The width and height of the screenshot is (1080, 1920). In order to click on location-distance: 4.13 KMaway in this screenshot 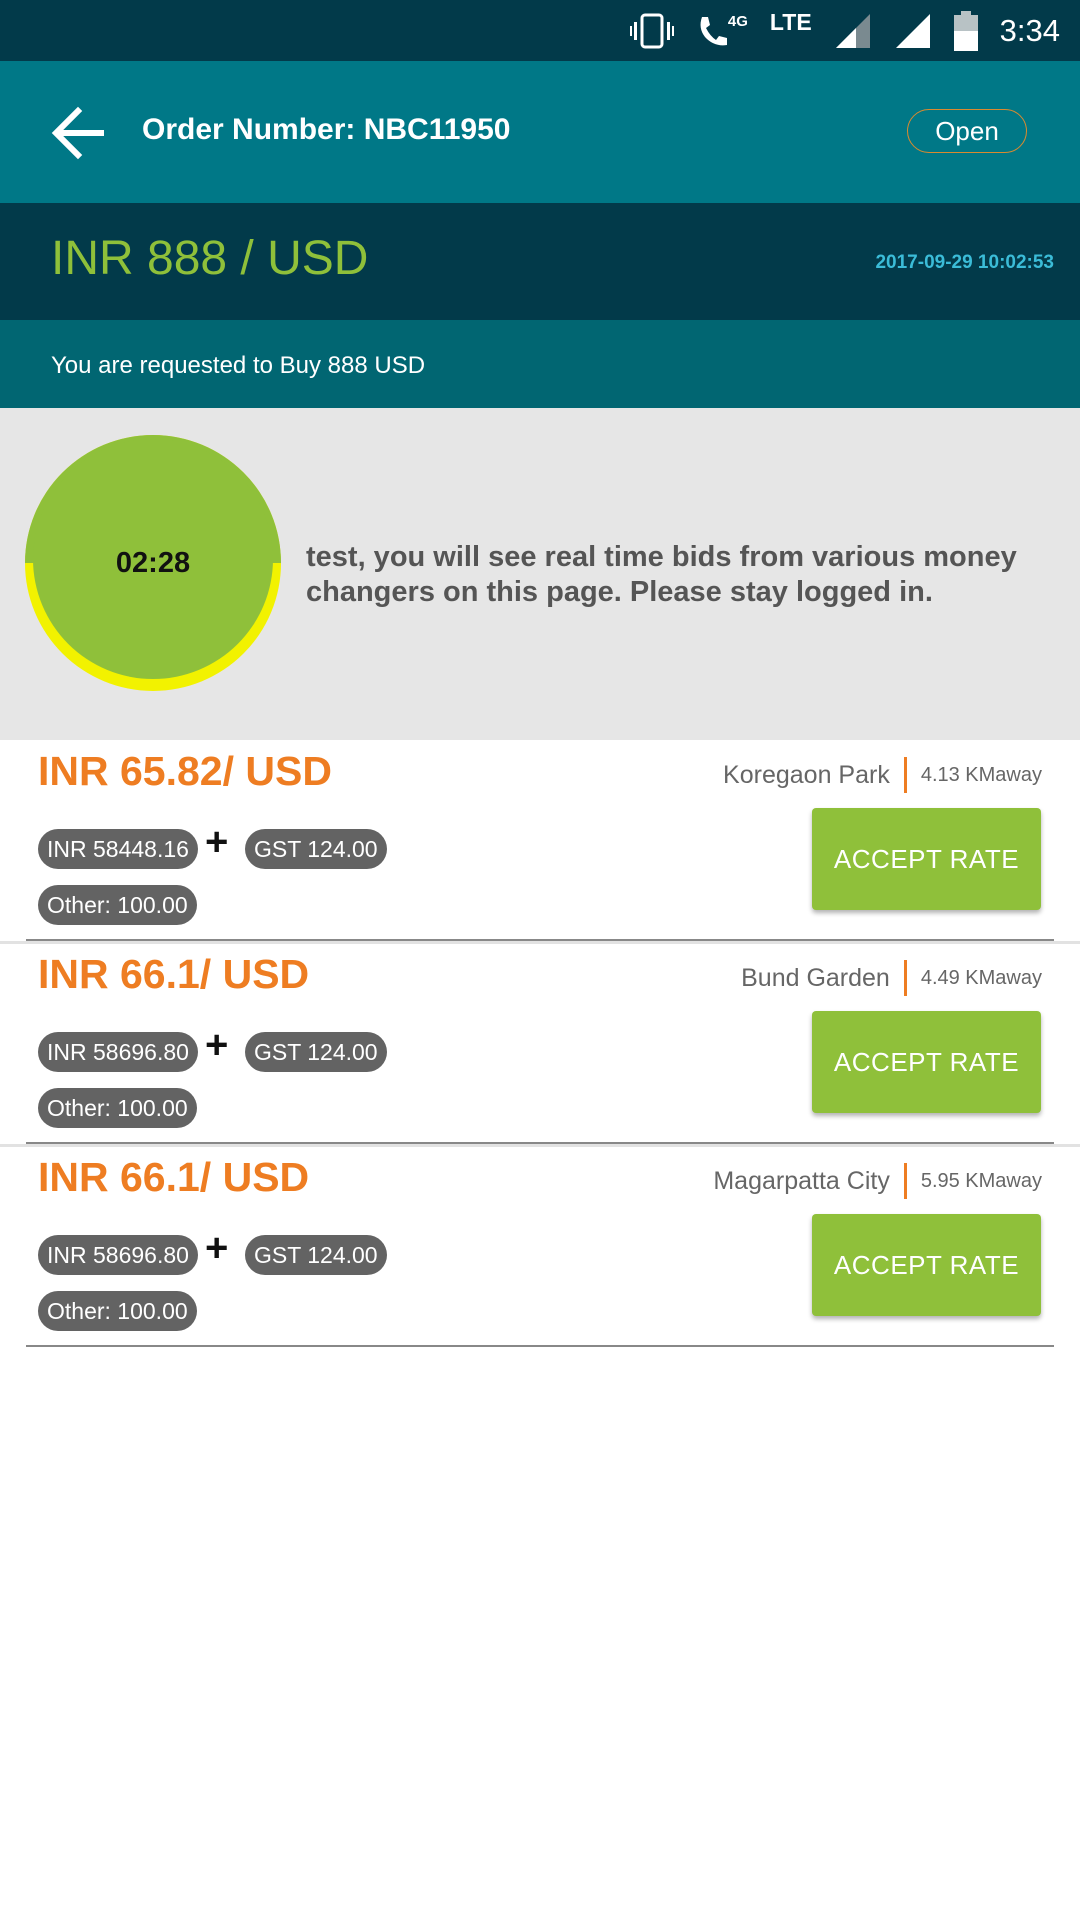, I will do `click(981, 774)`.